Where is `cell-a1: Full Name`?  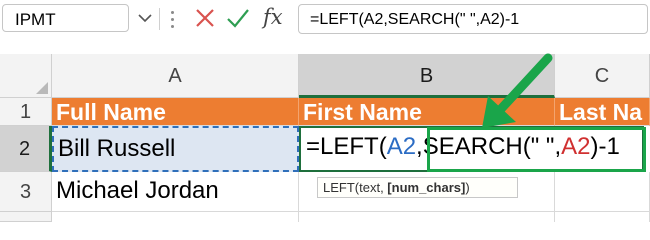 cell-a1: Full Name is located at coordinates (175, 112).